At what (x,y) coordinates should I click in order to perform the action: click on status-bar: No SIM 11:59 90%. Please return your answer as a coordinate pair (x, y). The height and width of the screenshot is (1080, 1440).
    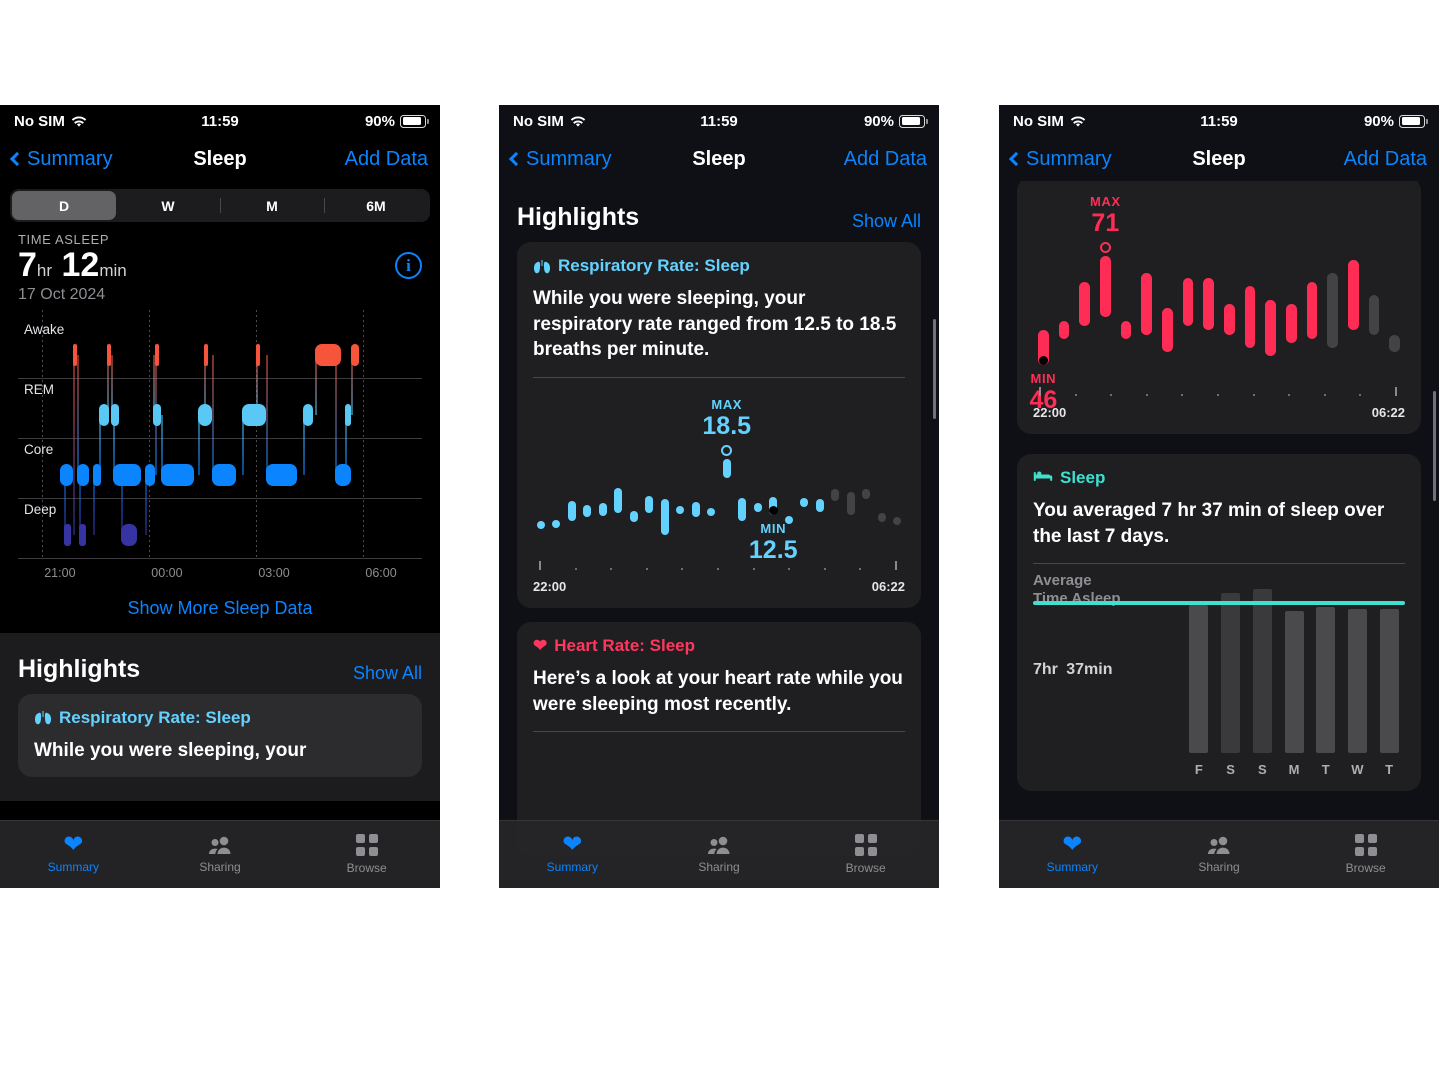
    Looking at the image, I should click on (220, 121).